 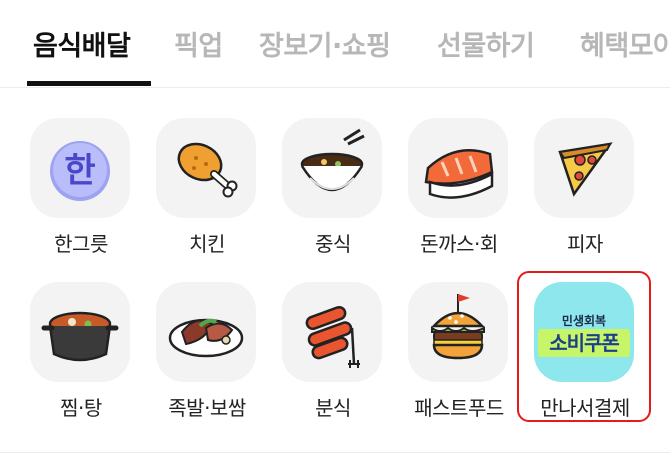 I want to click on pizza-slice-icon, so click(x=585, y=169).